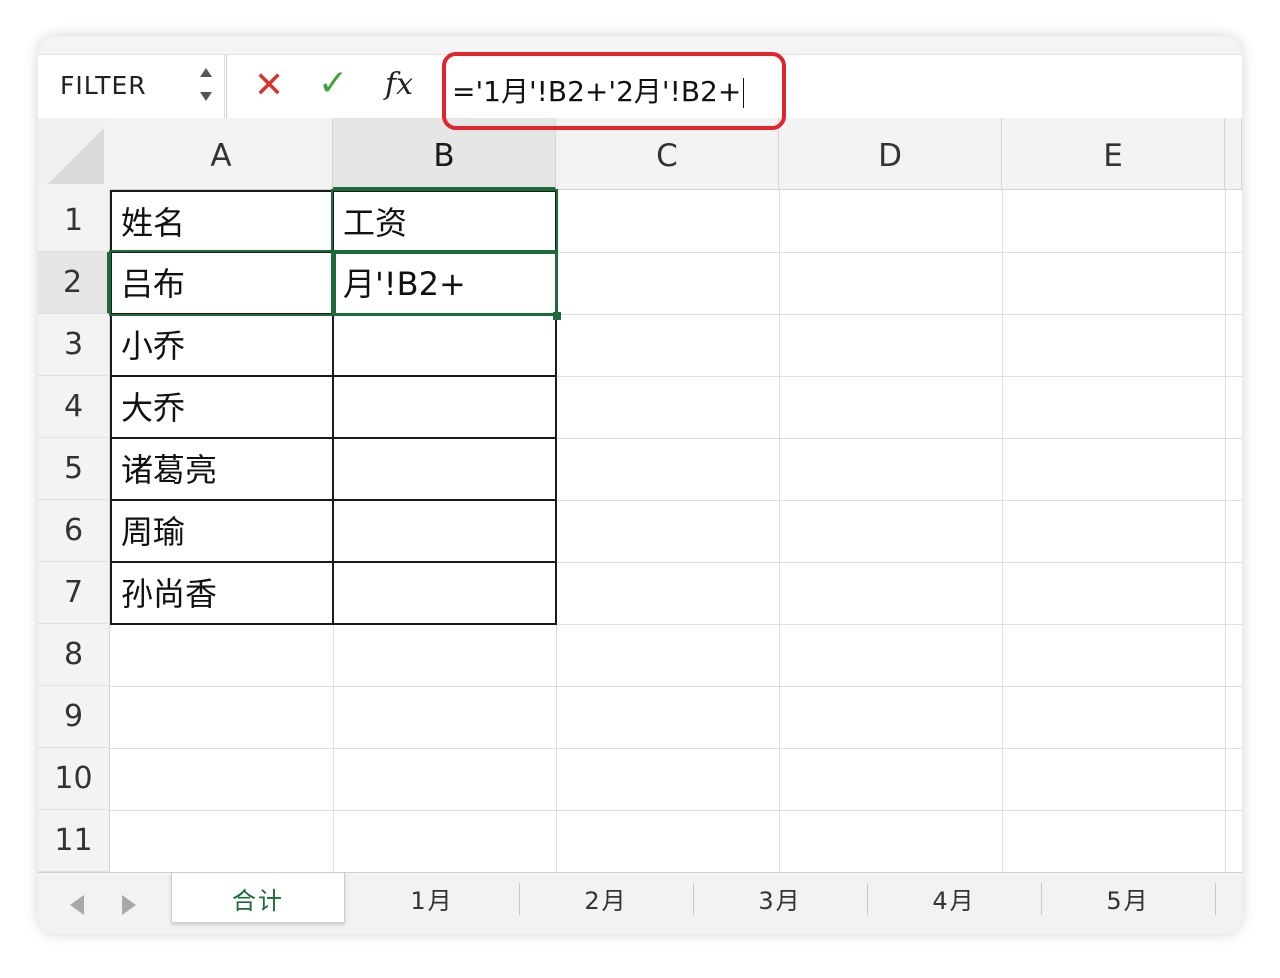 The width and height of the screenshot is (1280, 978). Describe the element at coordinates (222, 283) in the screenshot. I see `reference-range-a2` at that location.